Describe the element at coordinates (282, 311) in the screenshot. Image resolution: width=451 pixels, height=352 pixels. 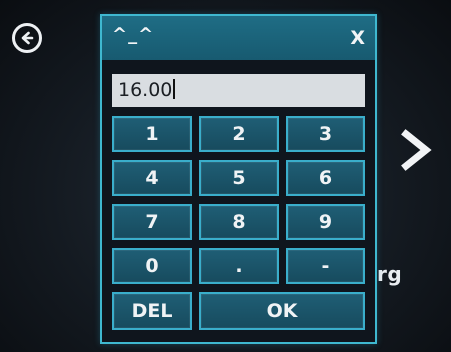
I see `ok-button: OK` at that location.